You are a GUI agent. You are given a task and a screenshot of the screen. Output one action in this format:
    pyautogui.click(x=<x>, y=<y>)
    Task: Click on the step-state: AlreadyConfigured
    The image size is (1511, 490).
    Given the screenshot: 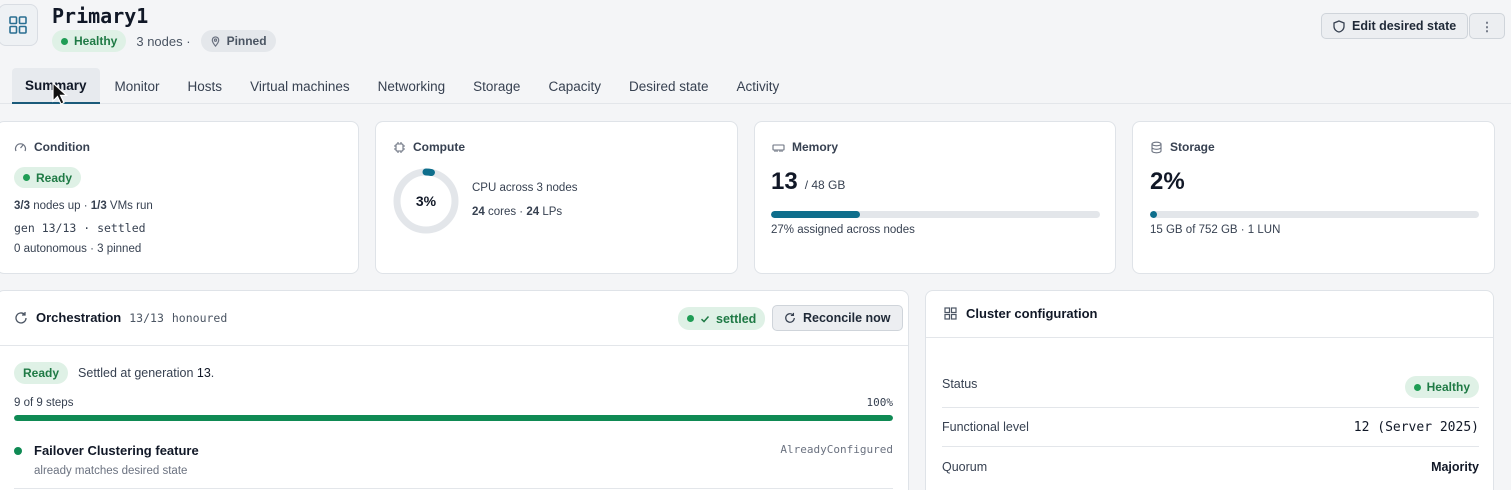 What is the action you would take?
    pyautogui.click(x=836, y=449)
    